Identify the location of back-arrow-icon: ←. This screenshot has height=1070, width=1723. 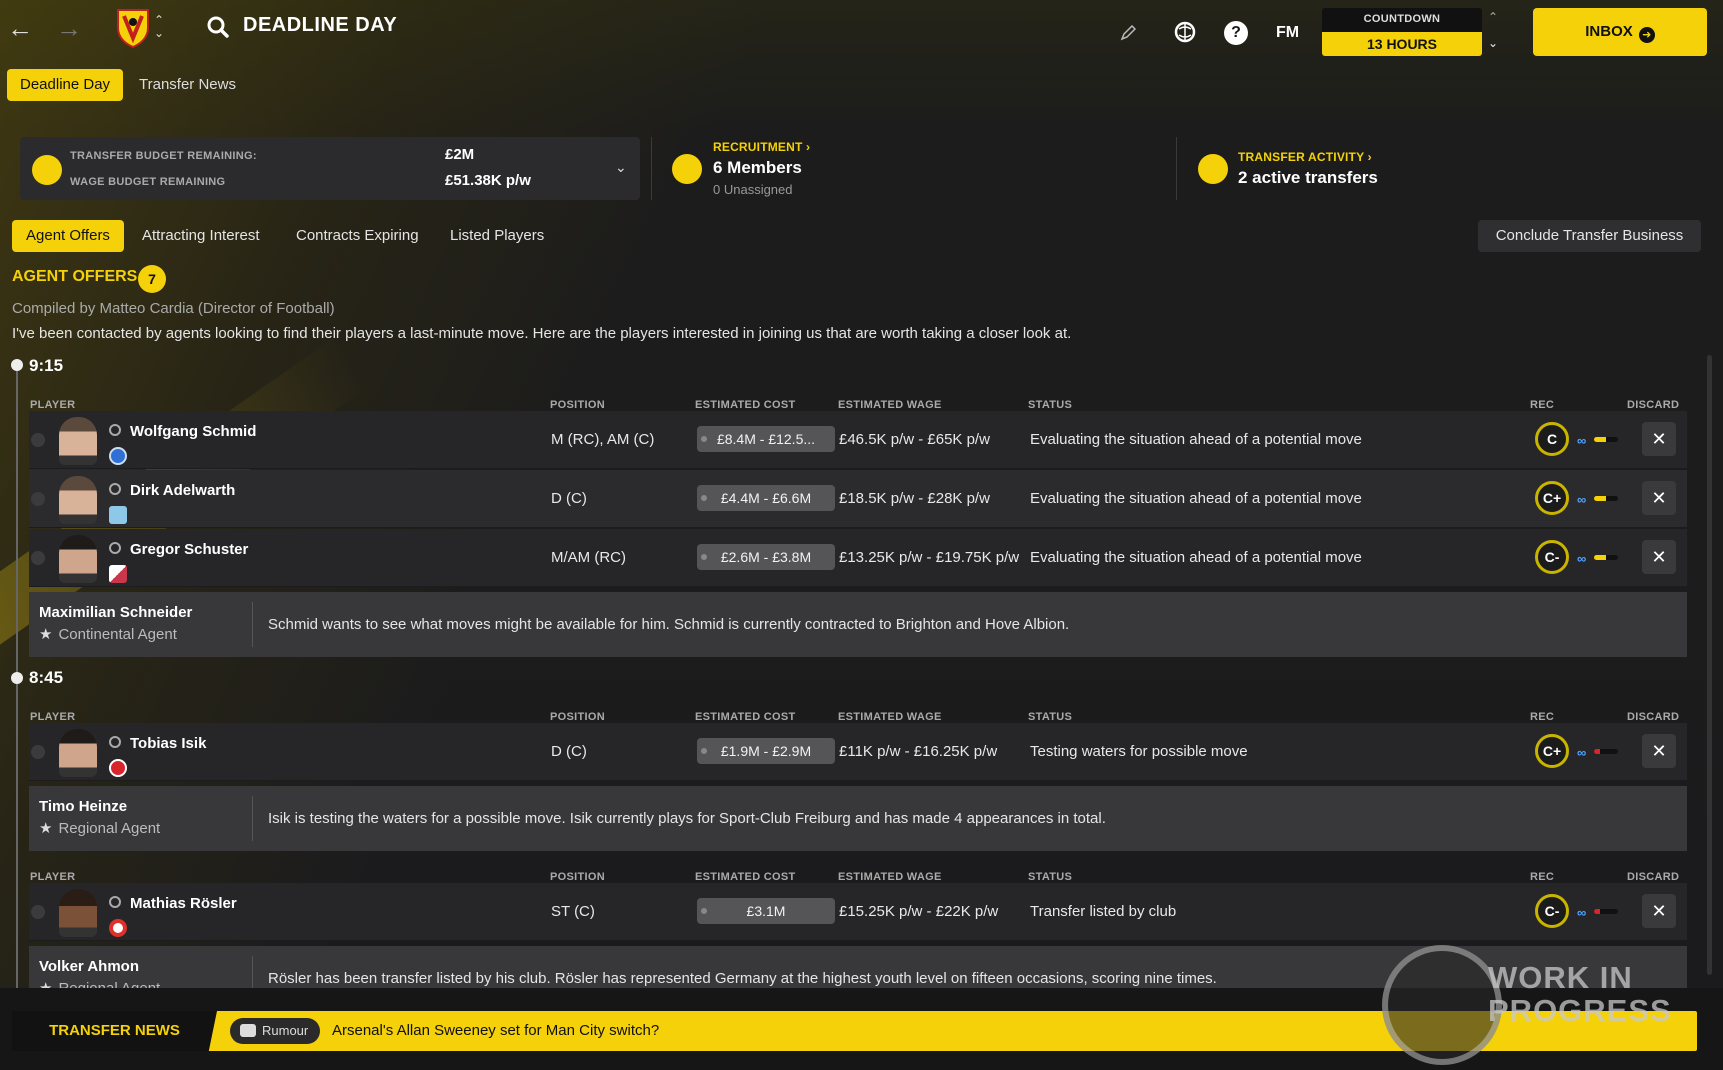
(20, 28).